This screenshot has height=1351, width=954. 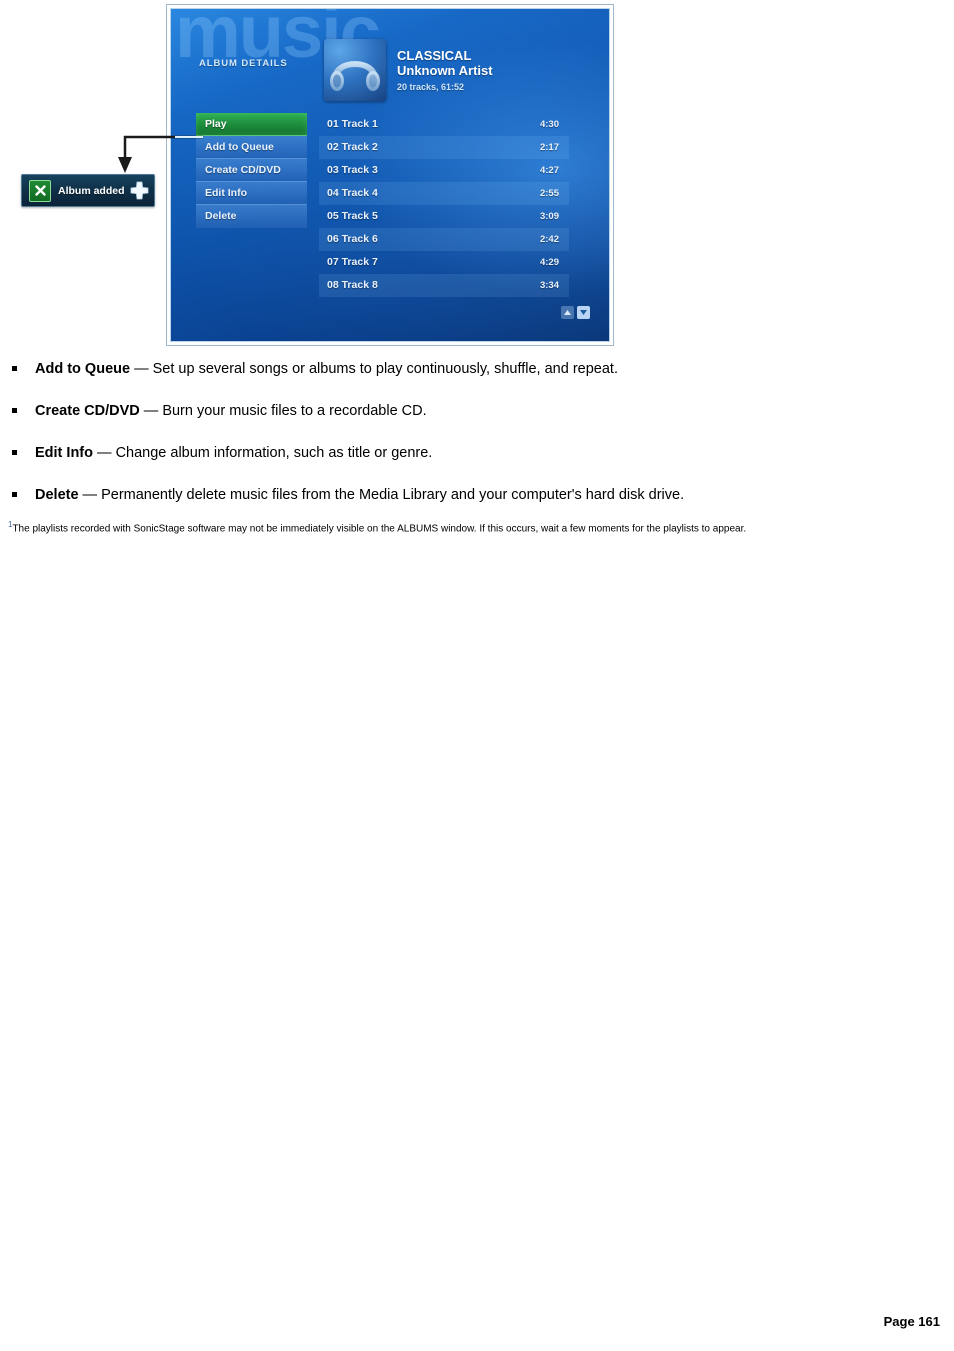 I want to click on track-list-scroll-controls, so click(x=575, y=312).